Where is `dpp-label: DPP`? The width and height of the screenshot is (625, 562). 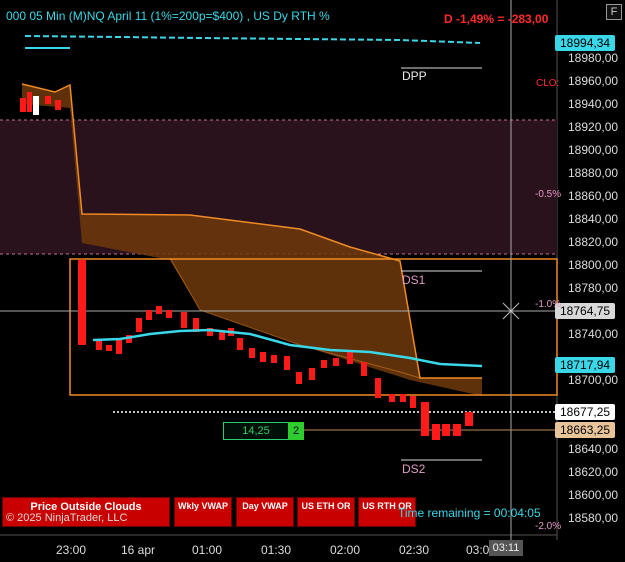 dpp-label: DPP is located at coordinates (414, 76).